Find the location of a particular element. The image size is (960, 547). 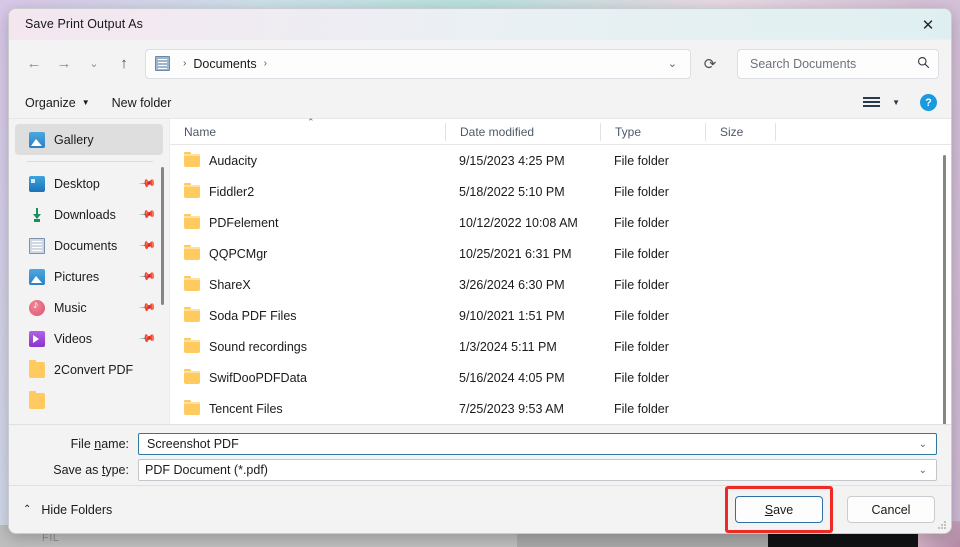

sidebar-item-desktop: Desktop 📌 is located at coordinates (89, 183).